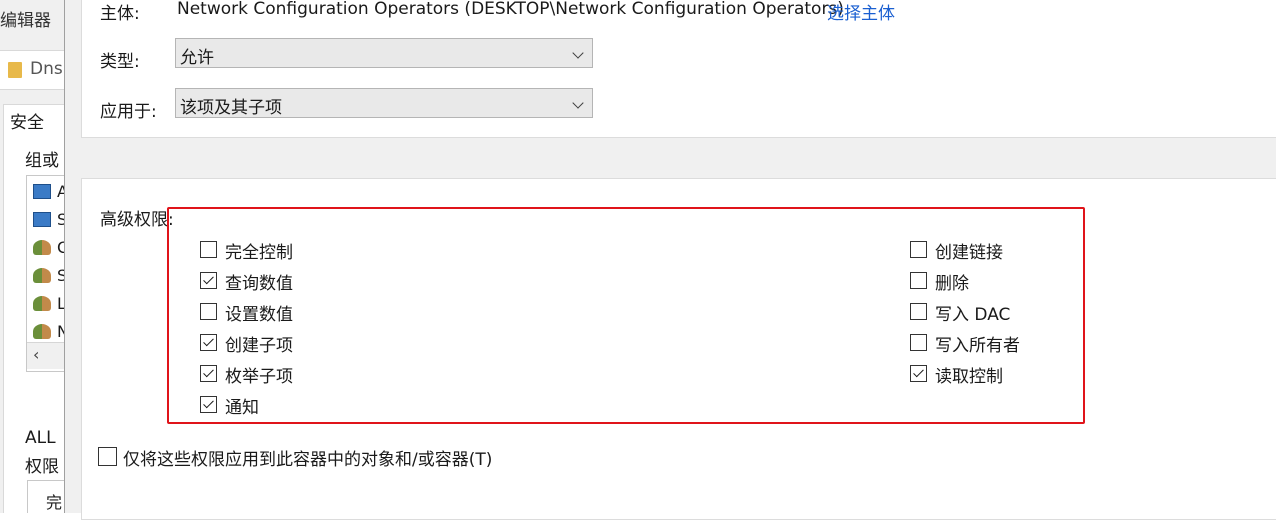 The image size is (1276, 520). What do you see at coordinates (54, 502) in the screenshot?
I see `permissions-table-text: 完` at bounding box center [54, 502].